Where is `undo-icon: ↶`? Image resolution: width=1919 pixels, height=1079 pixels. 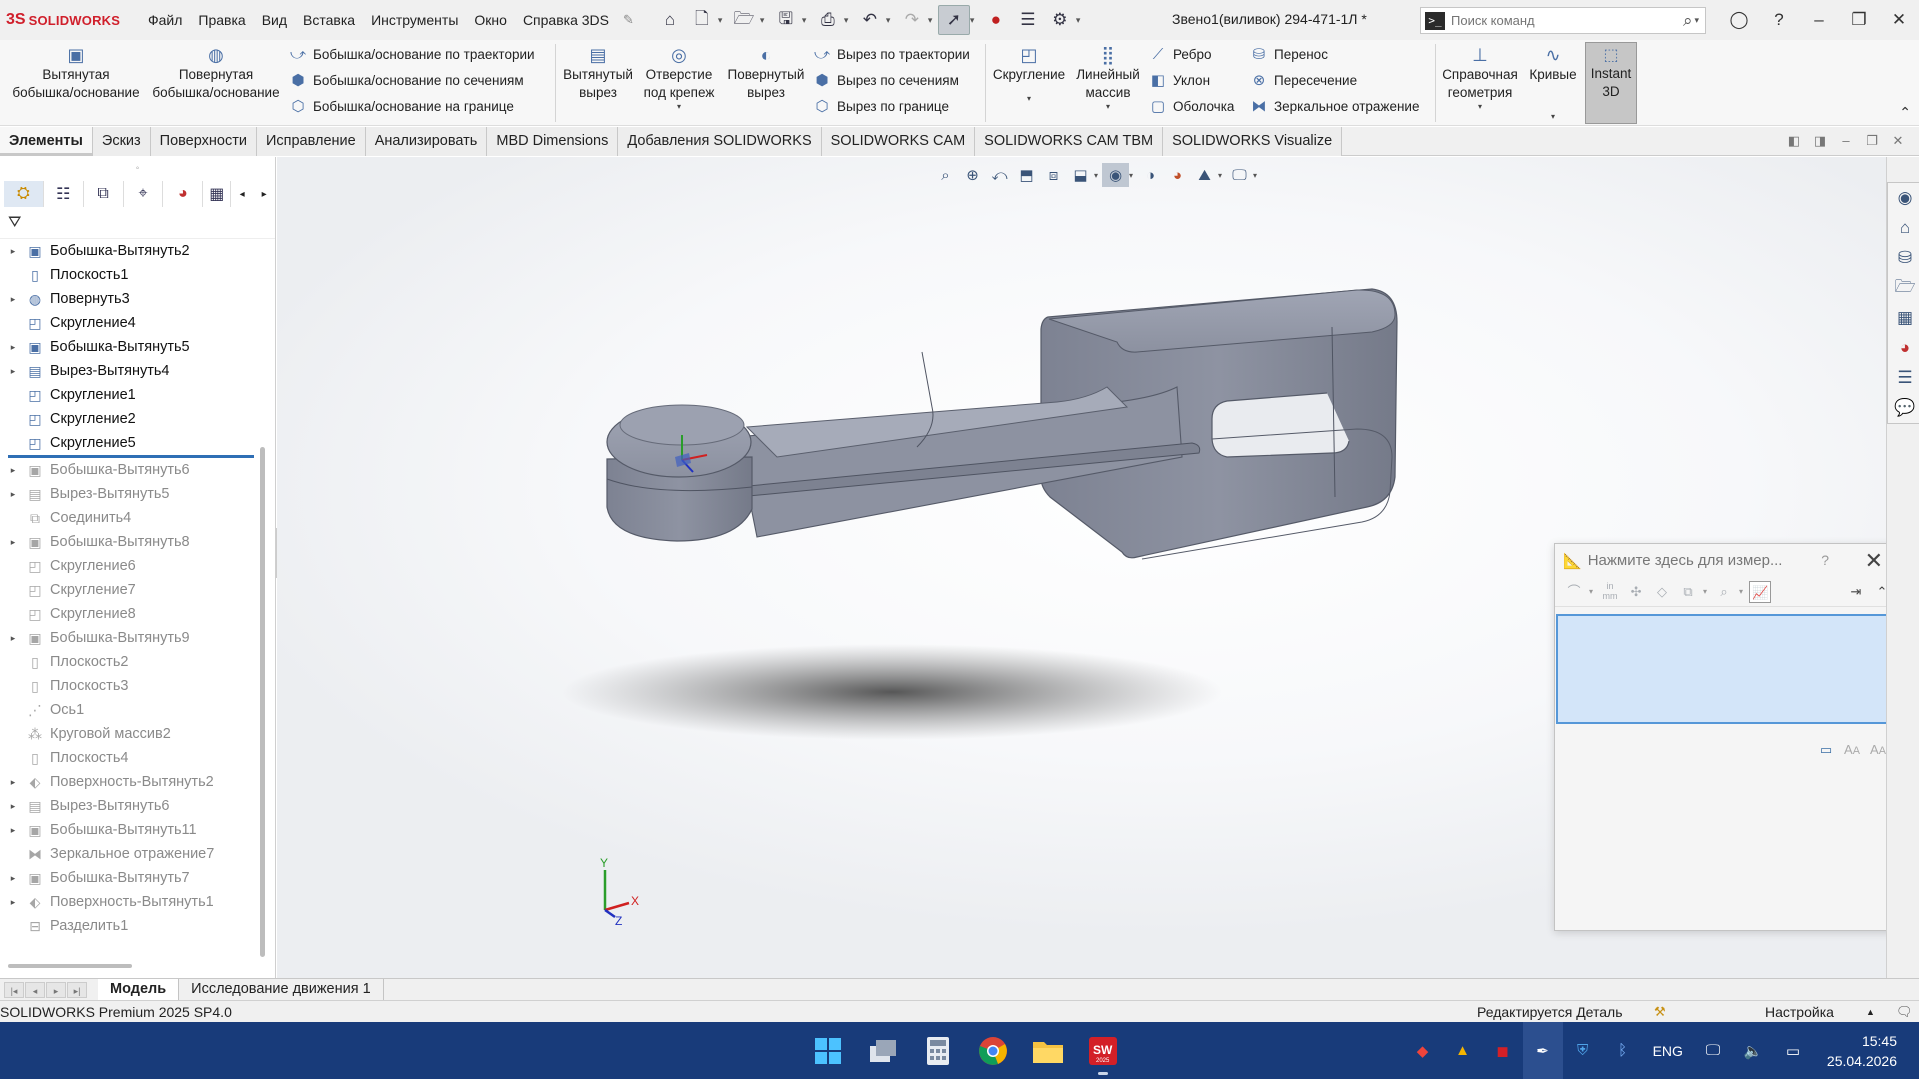 undo-icon: ↶ is located at coordinates (870, 20).